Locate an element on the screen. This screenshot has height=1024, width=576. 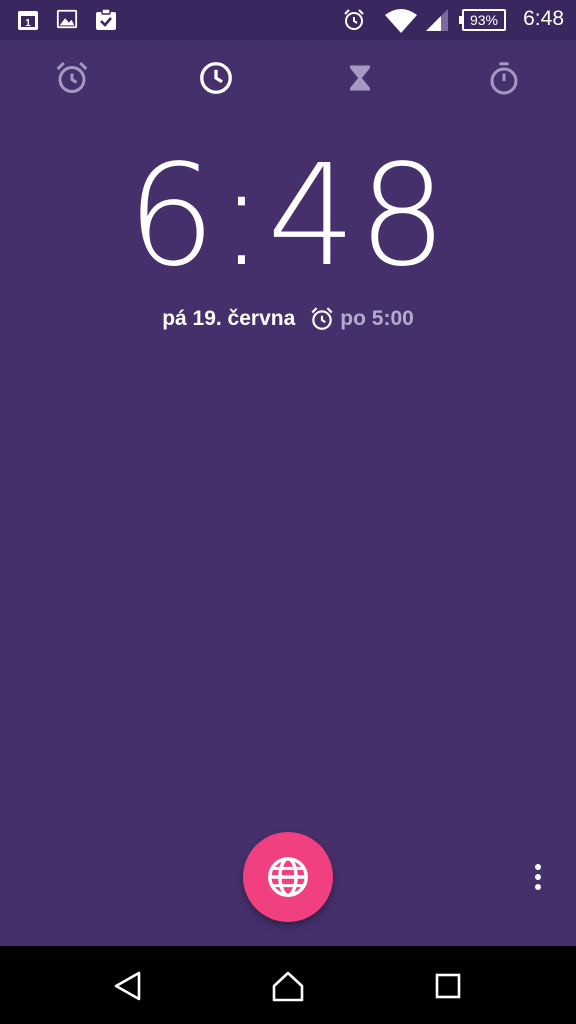
alarm-tab is located at coordinates (72, 78).